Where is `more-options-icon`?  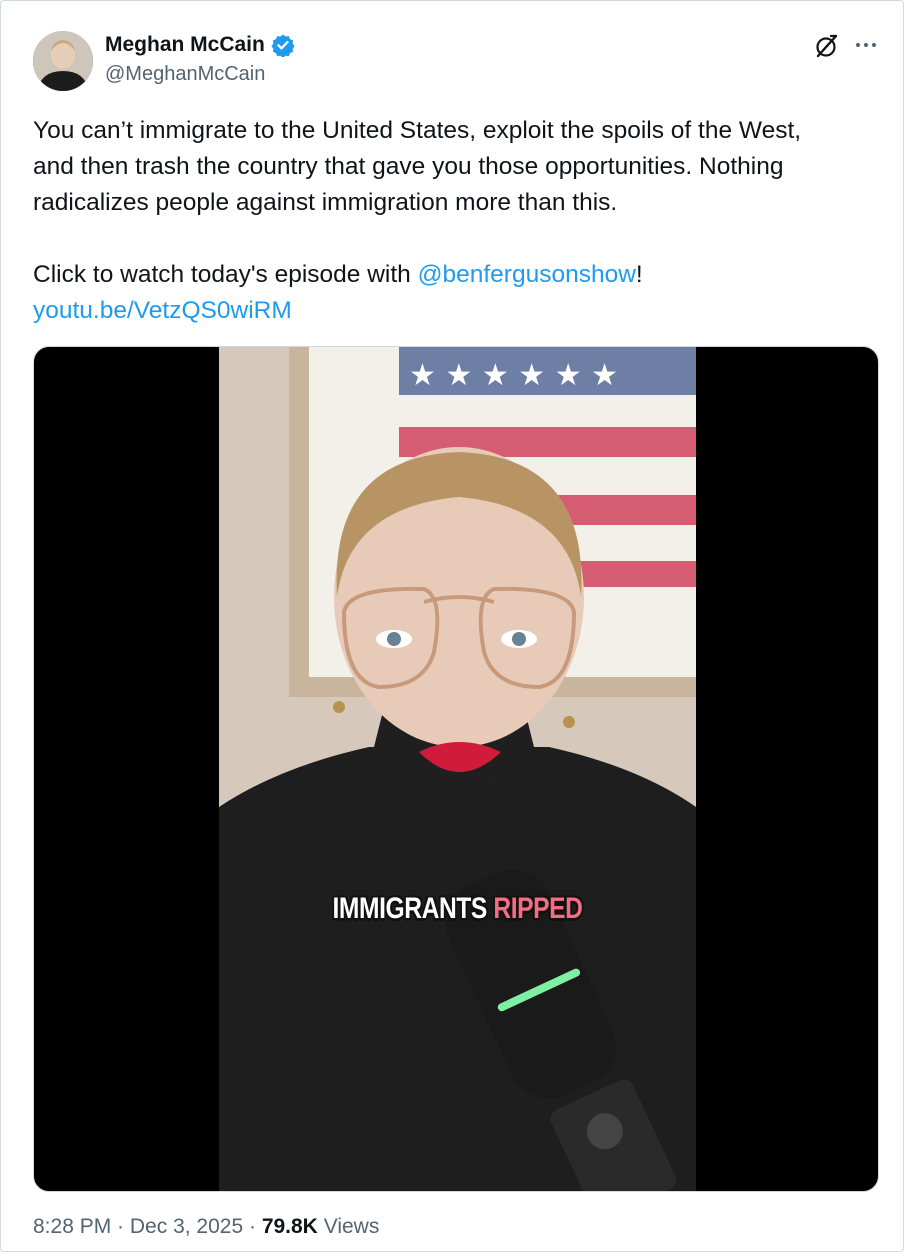
more-options-icon is located at coordinates (866, 46).